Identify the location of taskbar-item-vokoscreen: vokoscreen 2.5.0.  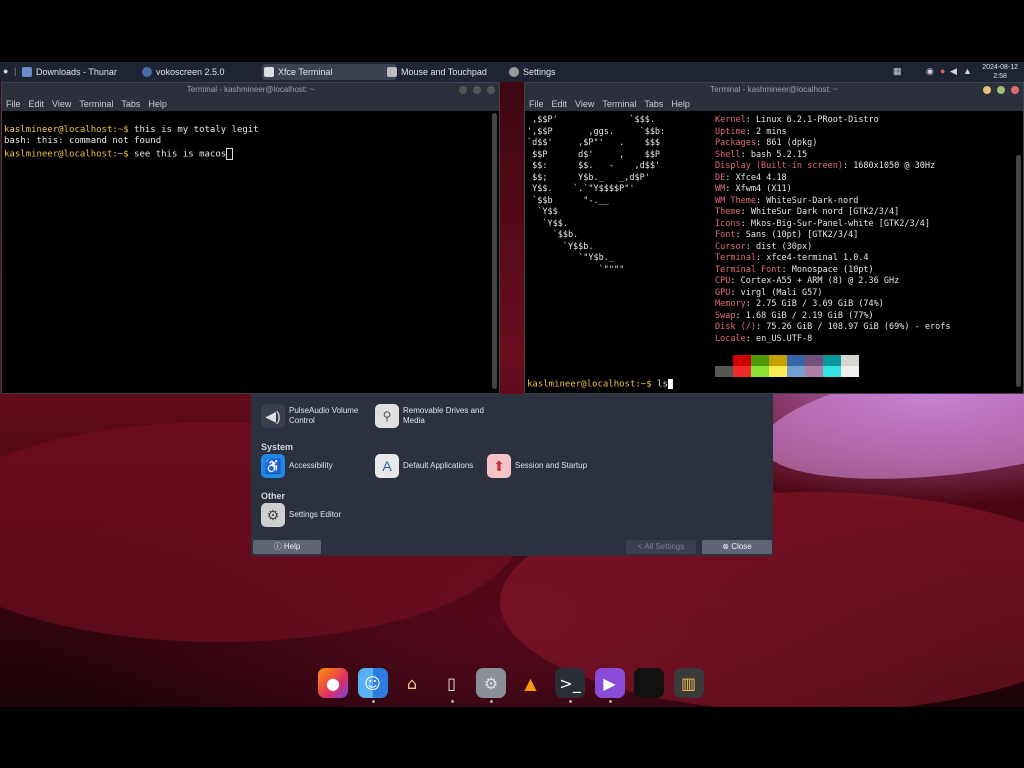
(203, 72).